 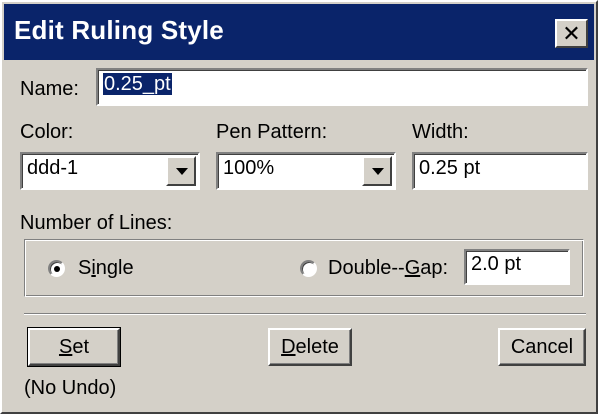 What do you see at coordinates (119, 30) in the screenshot?
I see `dialog-title: Edit Ruling Style` at bounding box center [119, 30].